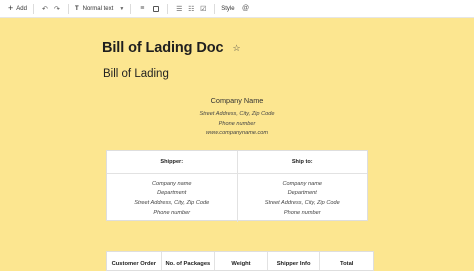 The image size is (474, 271). Describe the element at coordinates (163, 48) in the screenshot. I see `document-title: Bill of Lading Doc` at that location.